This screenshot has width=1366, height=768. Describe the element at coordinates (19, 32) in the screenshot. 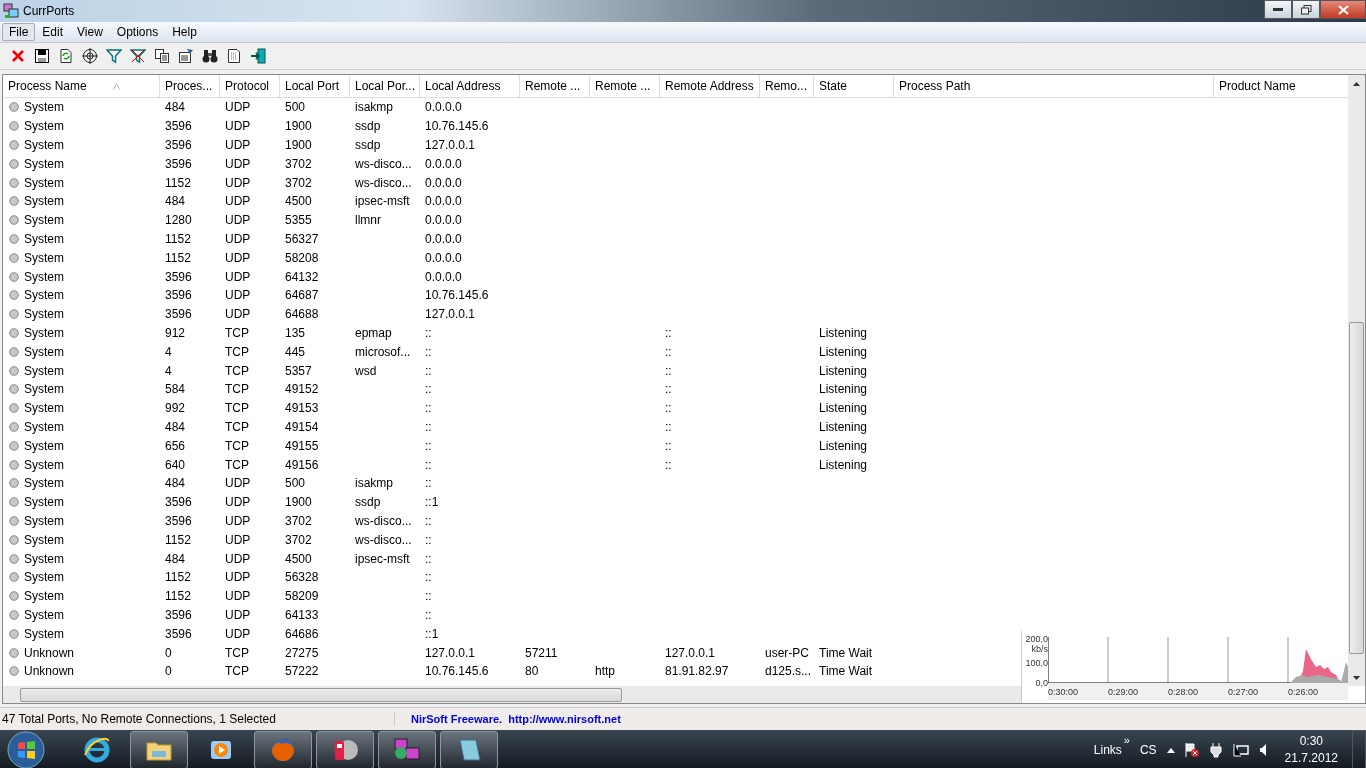

I see `menu-item: File` at that location.